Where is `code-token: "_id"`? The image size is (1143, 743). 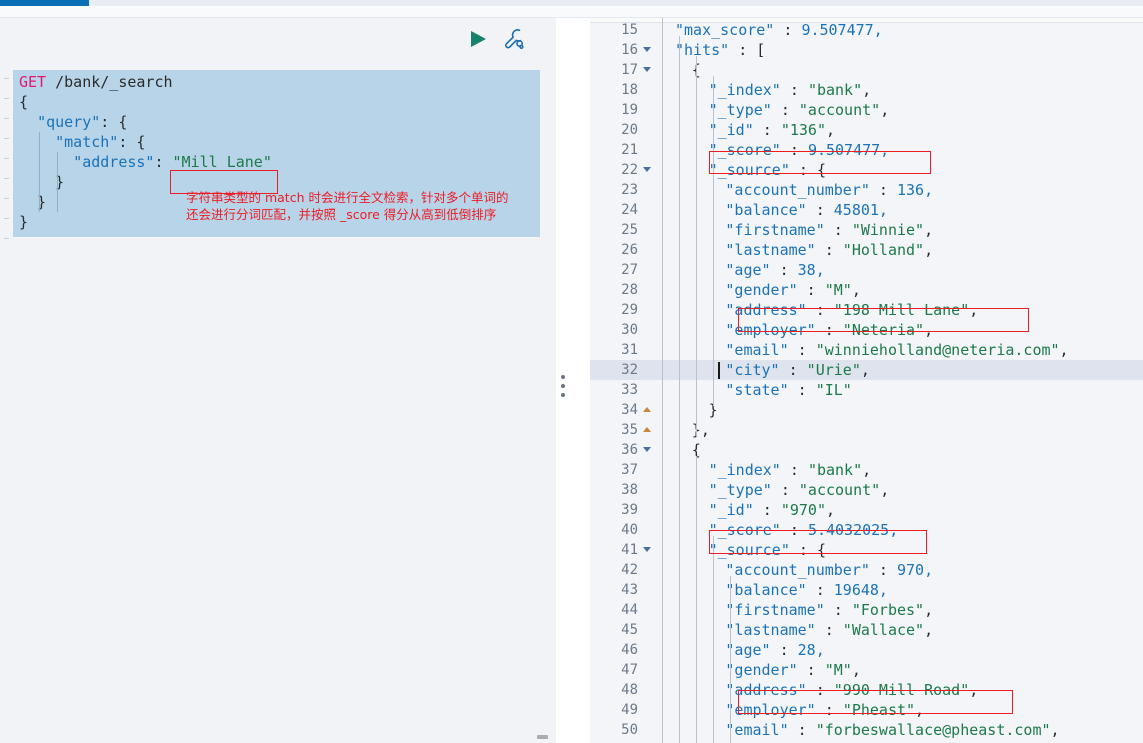 code-token: "_id" is located at coordinates (731, 510).